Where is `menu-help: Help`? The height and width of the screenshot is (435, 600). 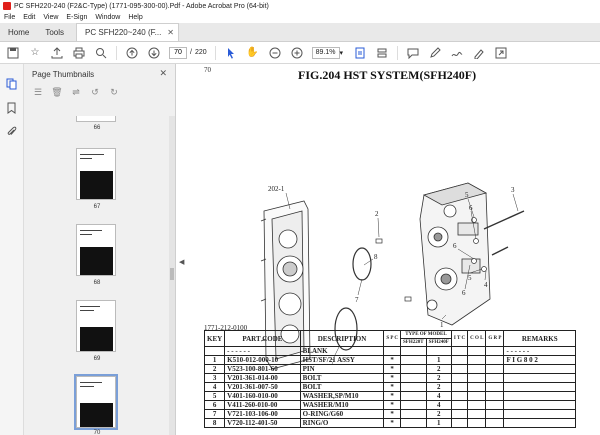
menu-help: Help is located at coordinates (135, 17).